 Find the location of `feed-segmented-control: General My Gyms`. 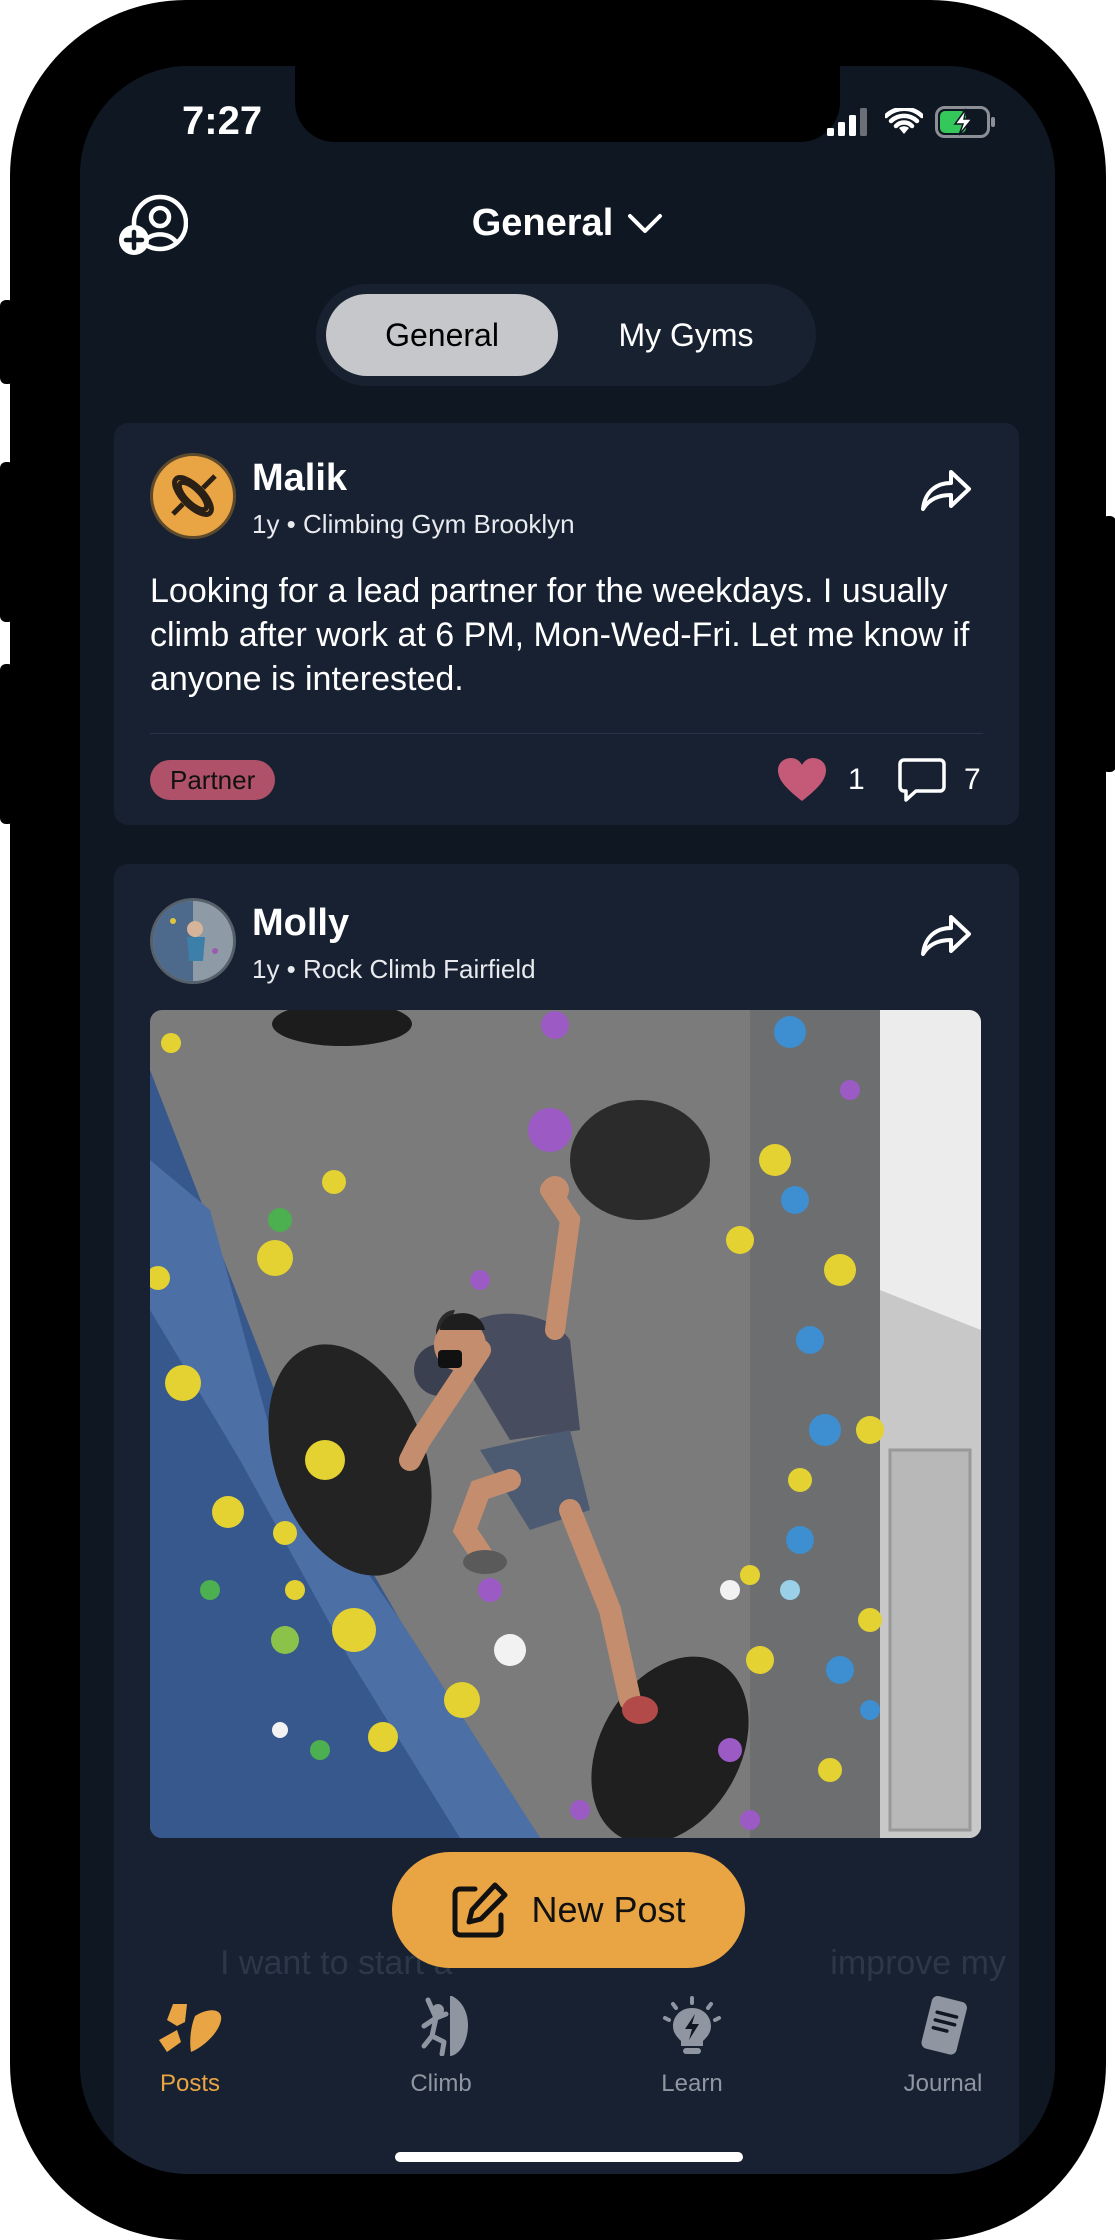

feed-segmented-control: General My Gyms is located at coordinates (566, 335).